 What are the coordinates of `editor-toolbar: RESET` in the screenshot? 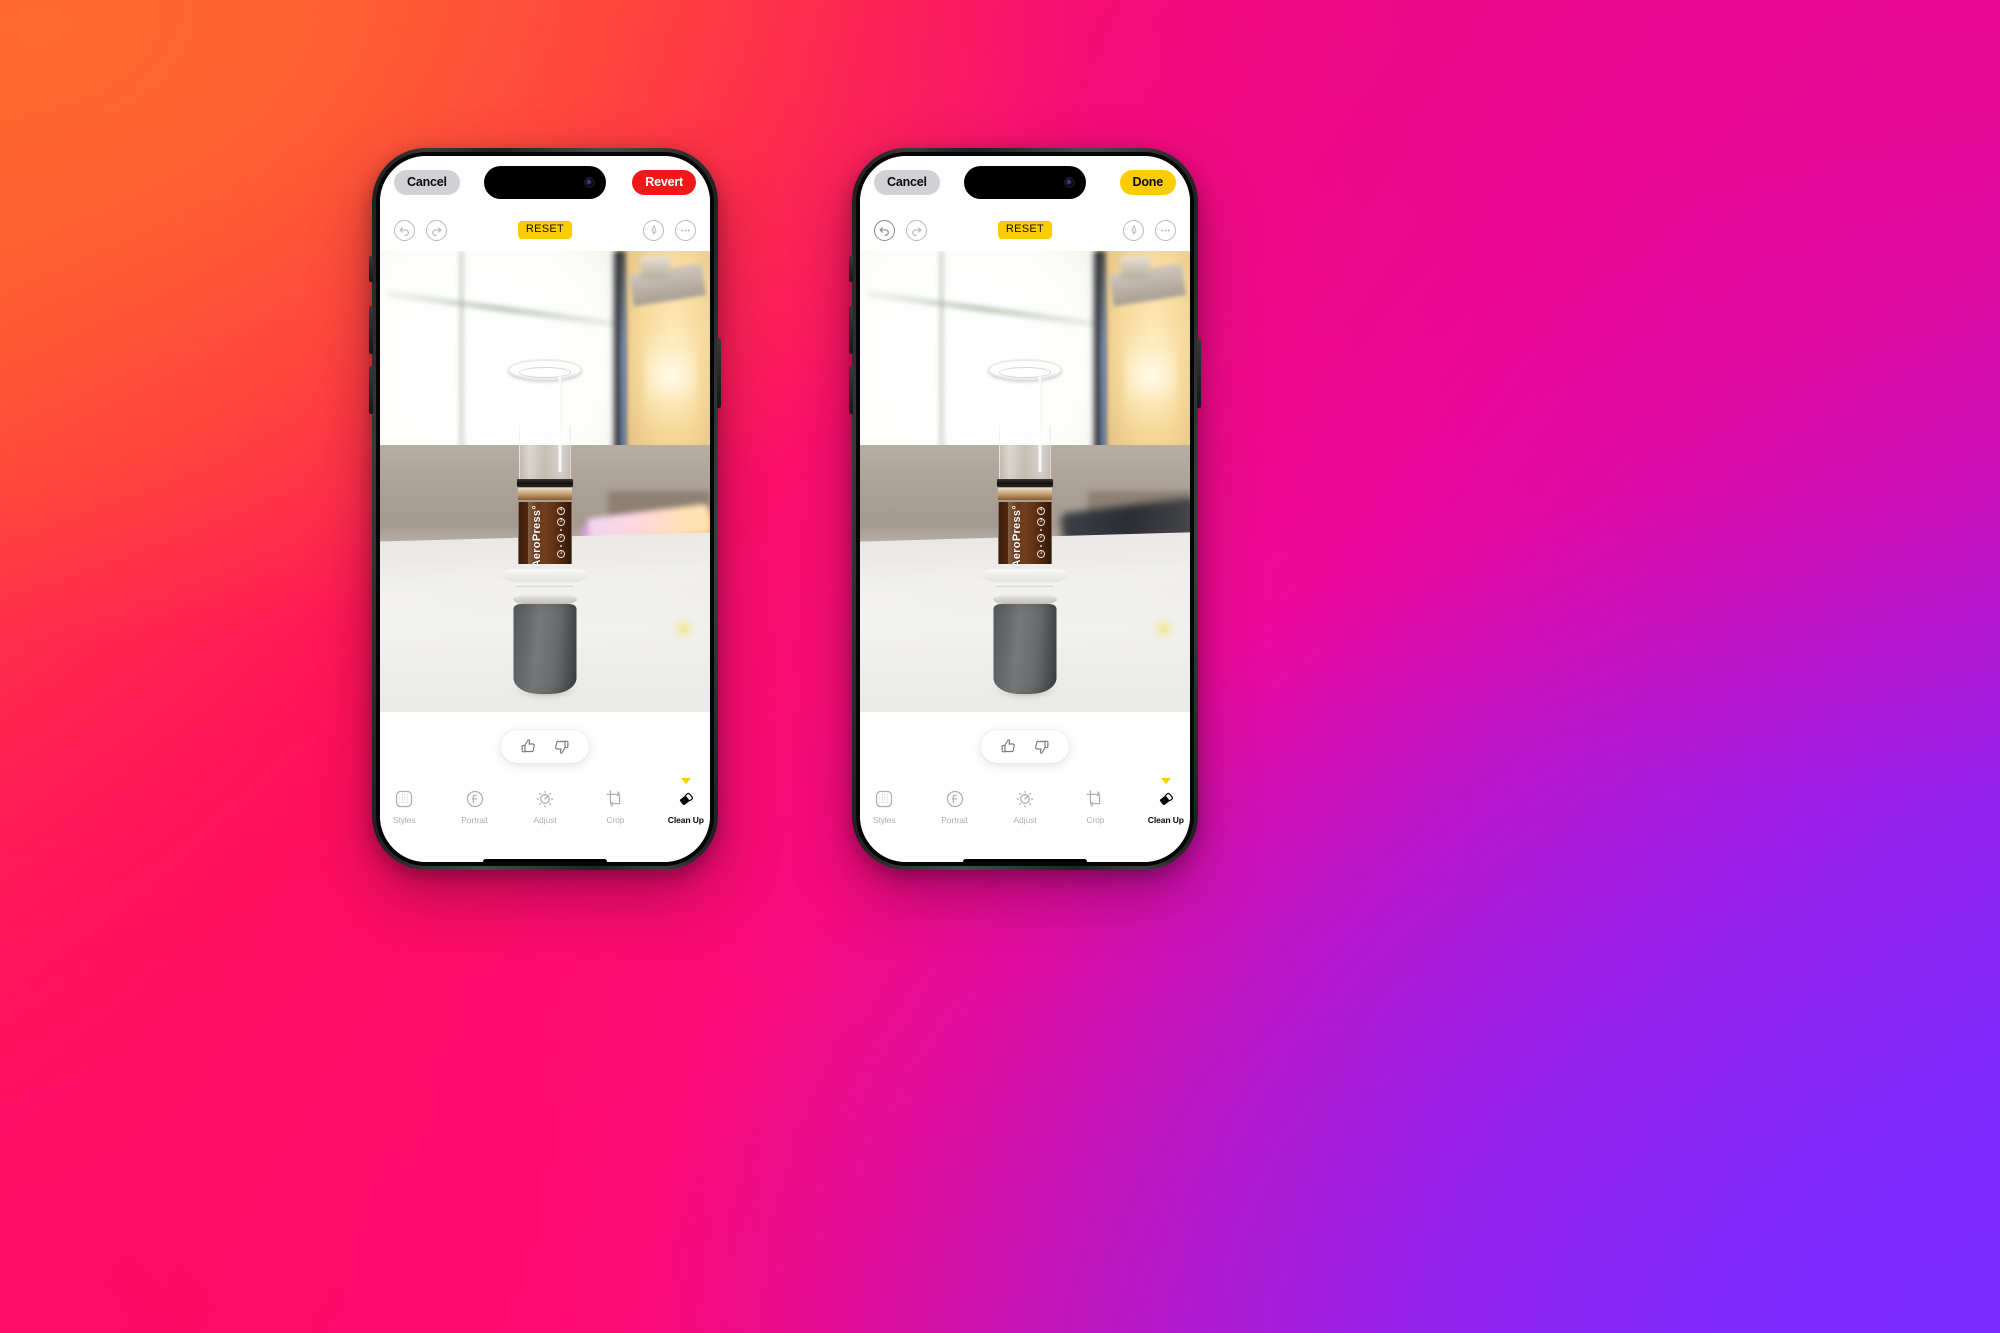 It's located at (545, 230).